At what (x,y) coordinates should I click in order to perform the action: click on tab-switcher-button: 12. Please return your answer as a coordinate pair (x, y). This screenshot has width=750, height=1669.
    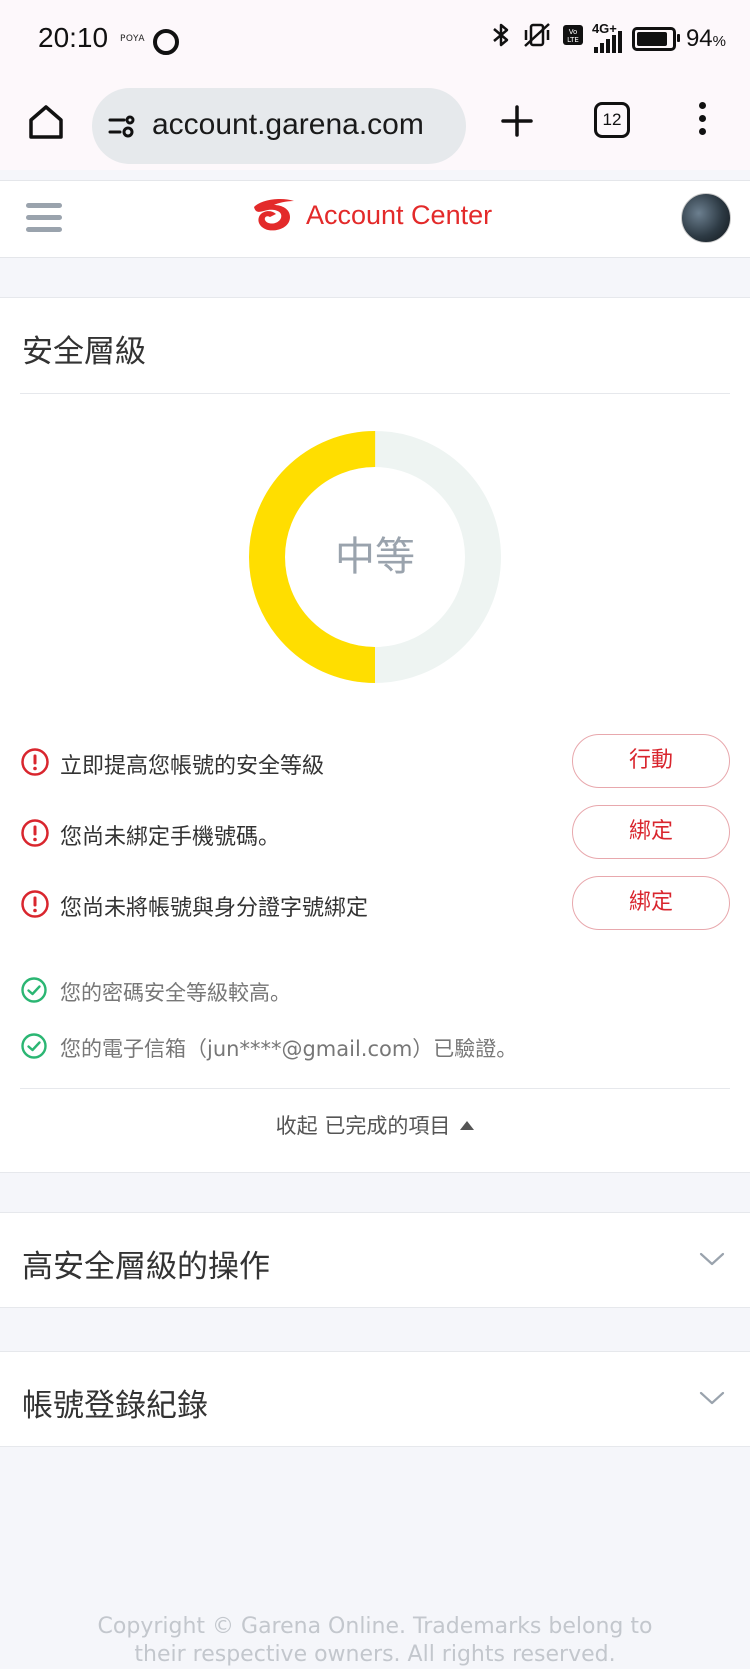
    Looking at the image, I should click on (612, 120).